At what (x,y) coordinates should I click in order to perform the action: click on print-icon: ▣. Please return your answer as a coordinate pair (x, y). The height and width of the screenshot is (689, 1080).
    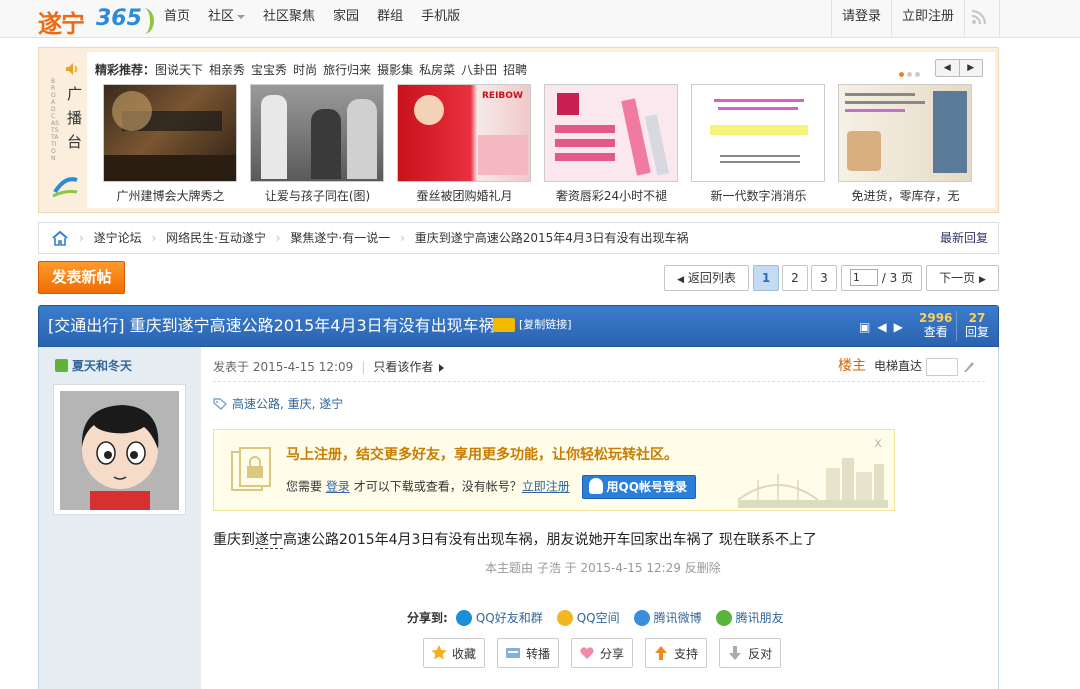
    Looking at the image, I should click on (864, 327).